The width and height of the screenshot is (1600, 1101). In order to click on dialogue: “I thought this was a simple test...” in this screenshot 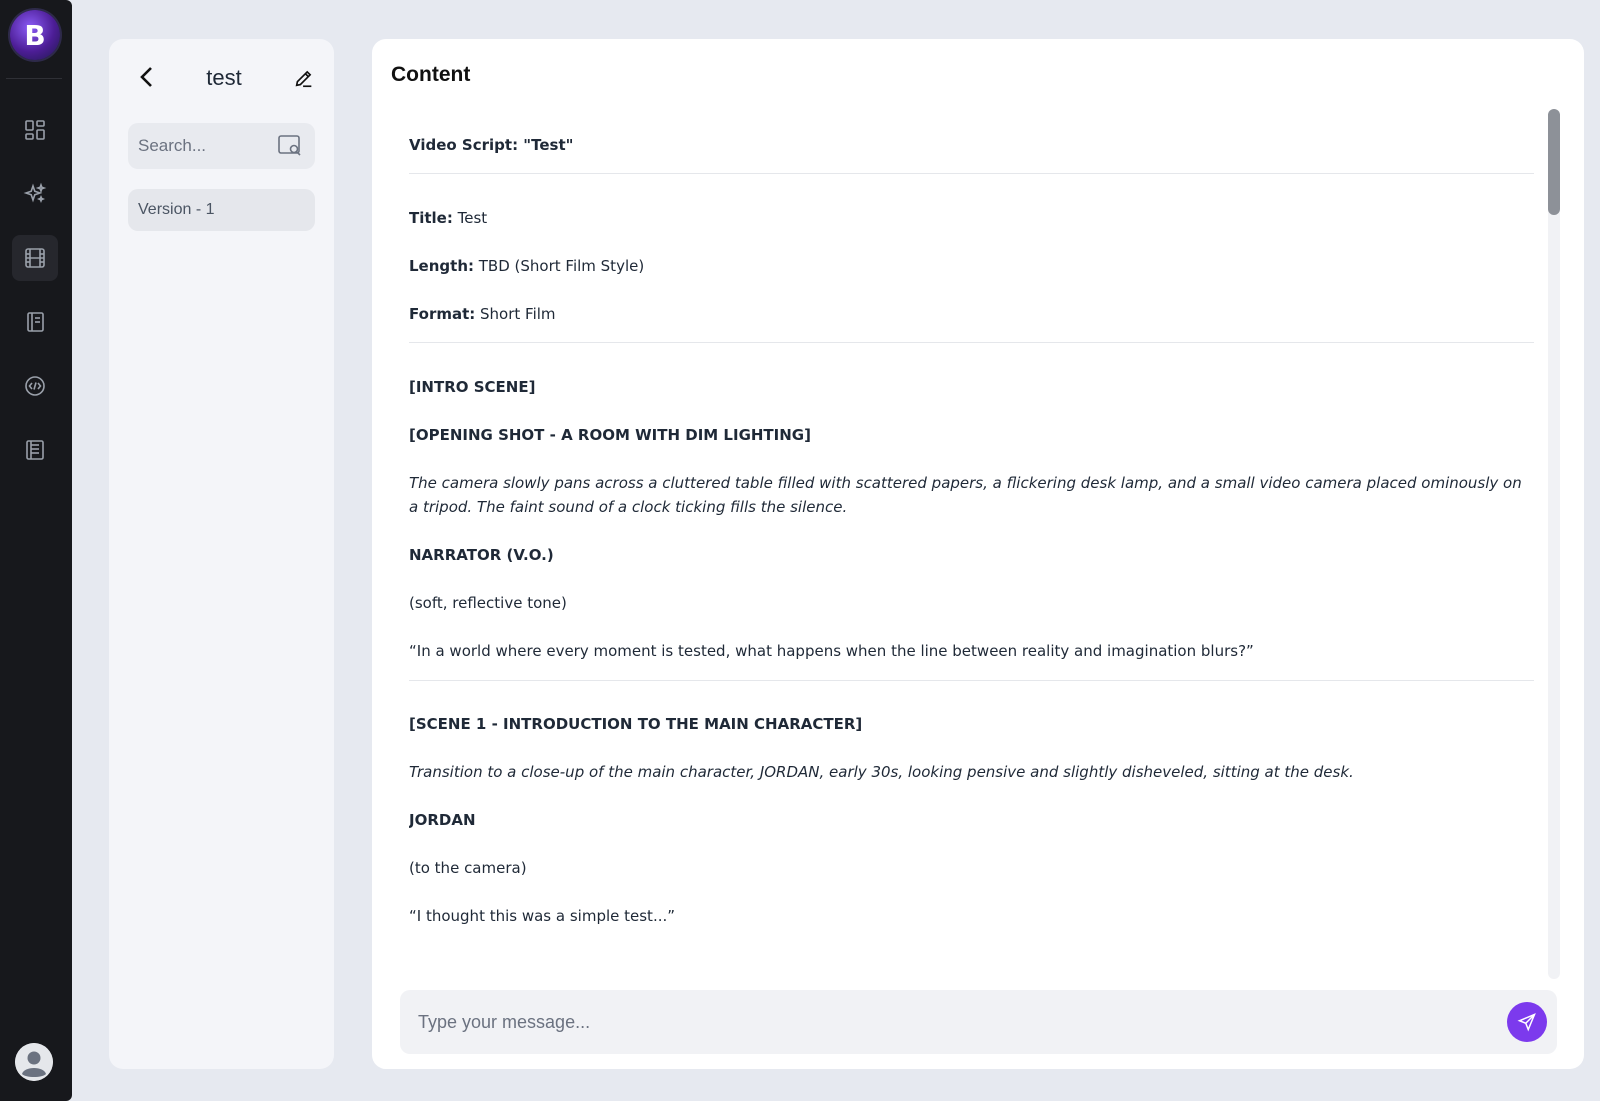, I will do `click(542, 916)`.